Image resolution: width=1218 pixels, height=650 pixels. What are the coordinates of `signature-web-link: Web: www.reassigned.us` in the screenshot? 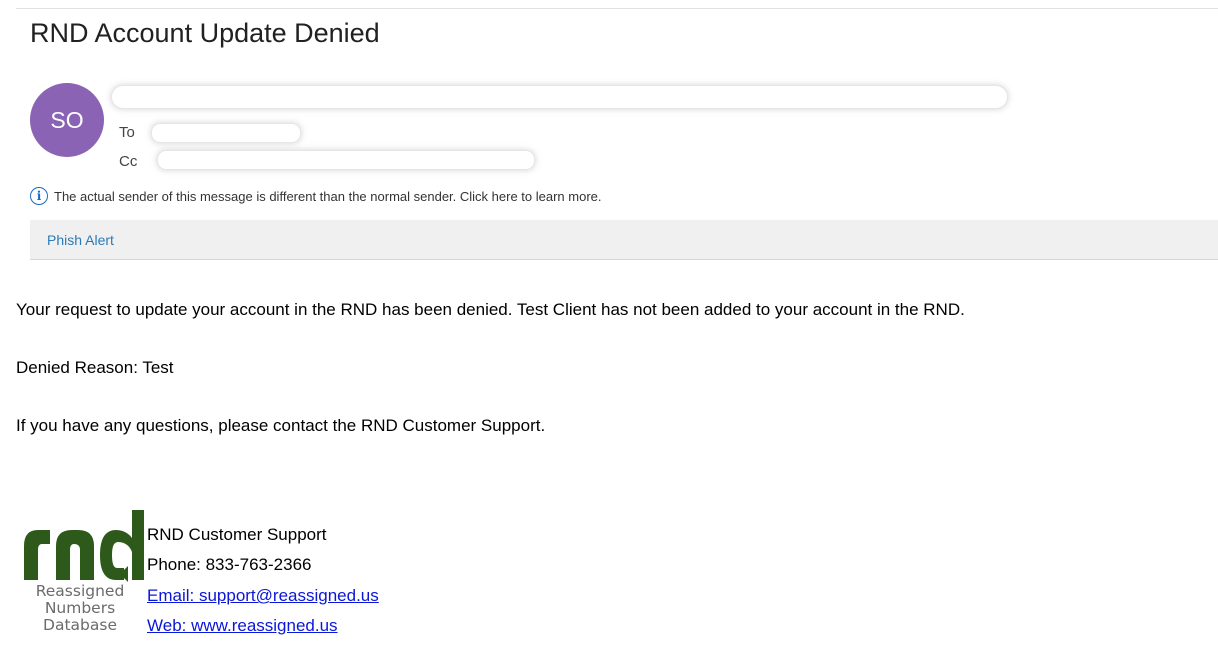 It's located at (242, 626).